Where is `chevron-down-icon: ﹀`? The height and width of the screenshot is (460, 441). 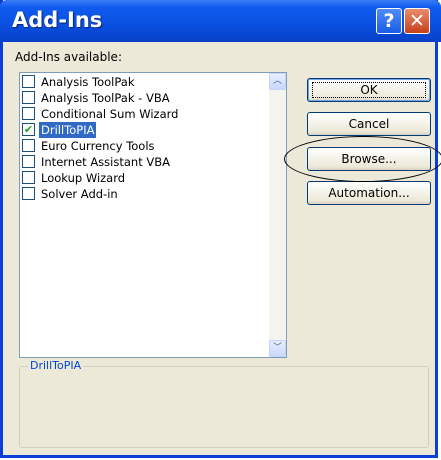 chevron-down-icon: ﹀ is located at coordinates (277, 348).